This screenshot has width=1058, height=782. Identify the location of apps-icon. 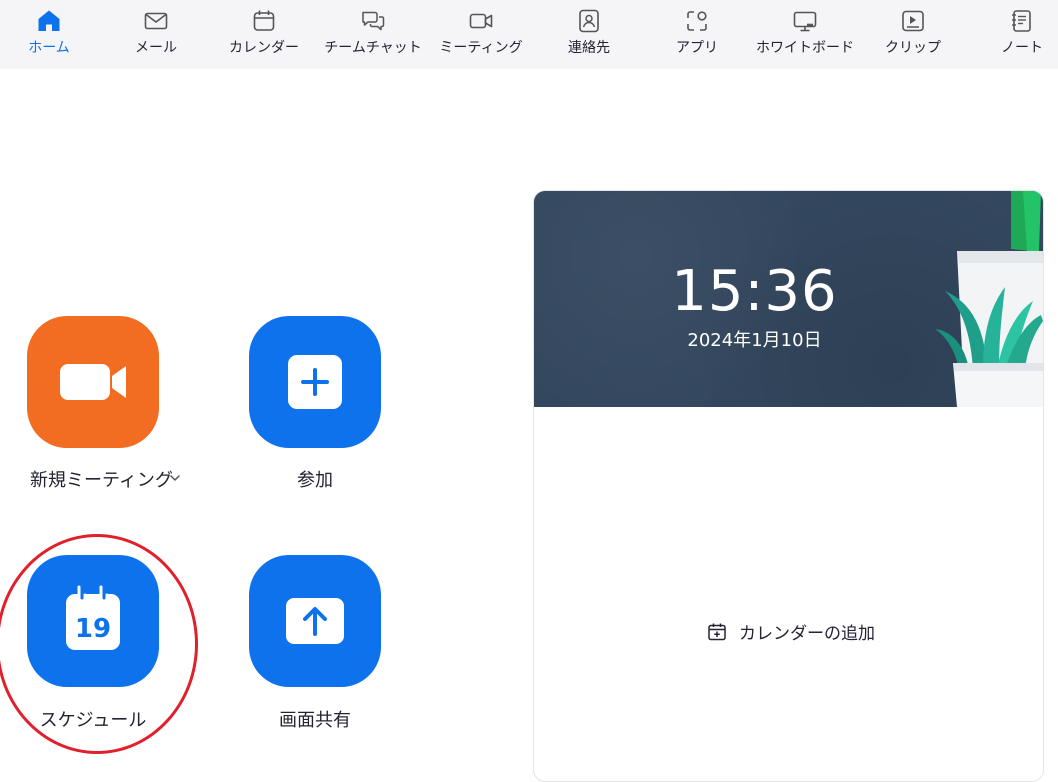
(697, 21).